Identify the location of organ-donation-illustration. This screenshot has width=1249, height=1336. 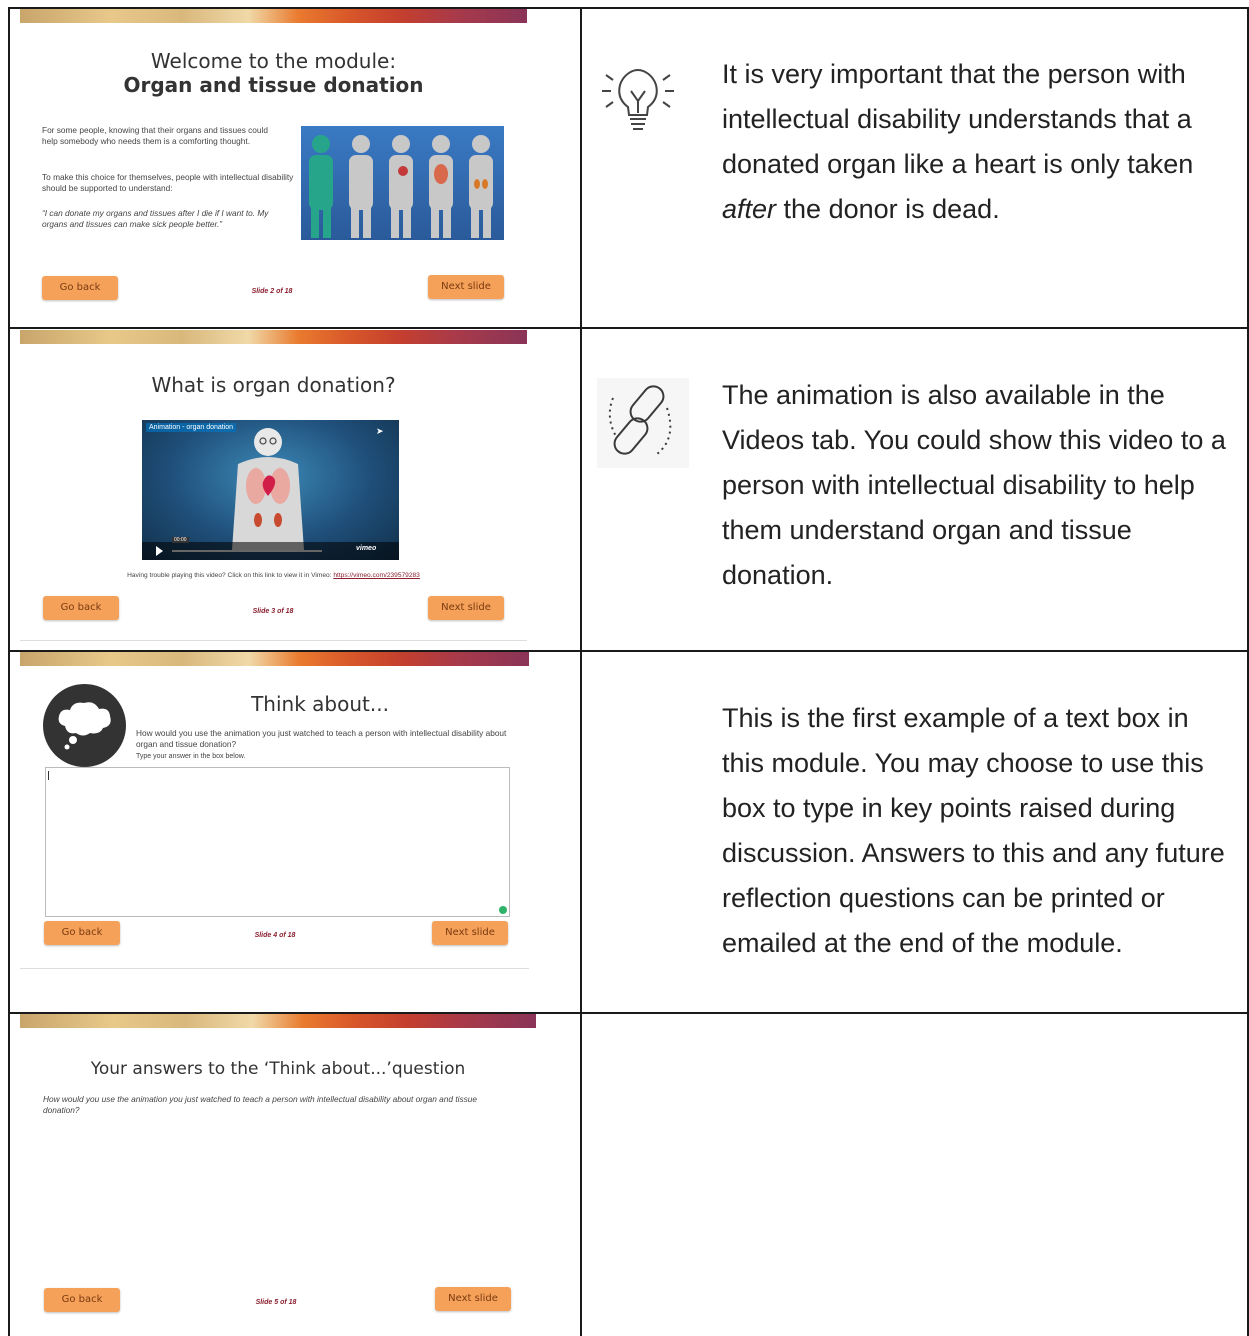
(402, 183).